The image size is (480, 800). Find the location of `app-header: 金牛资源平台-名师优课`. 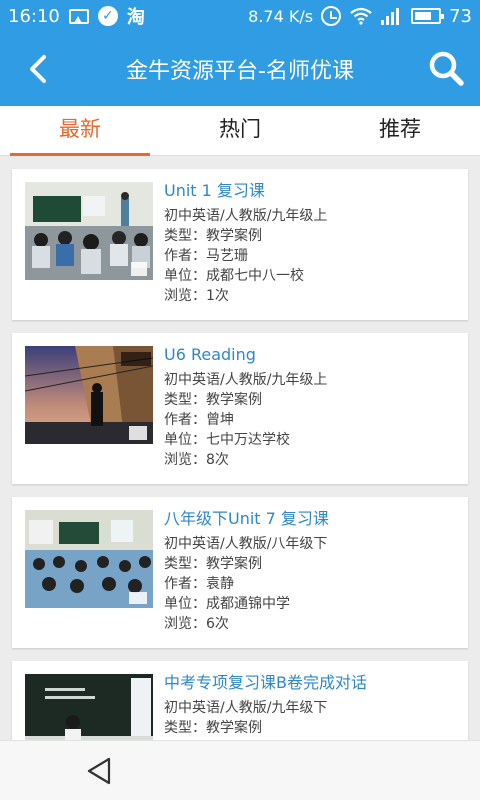

app-header: 金牛资源平台-名师优课 is located at coordinates (240, 69).